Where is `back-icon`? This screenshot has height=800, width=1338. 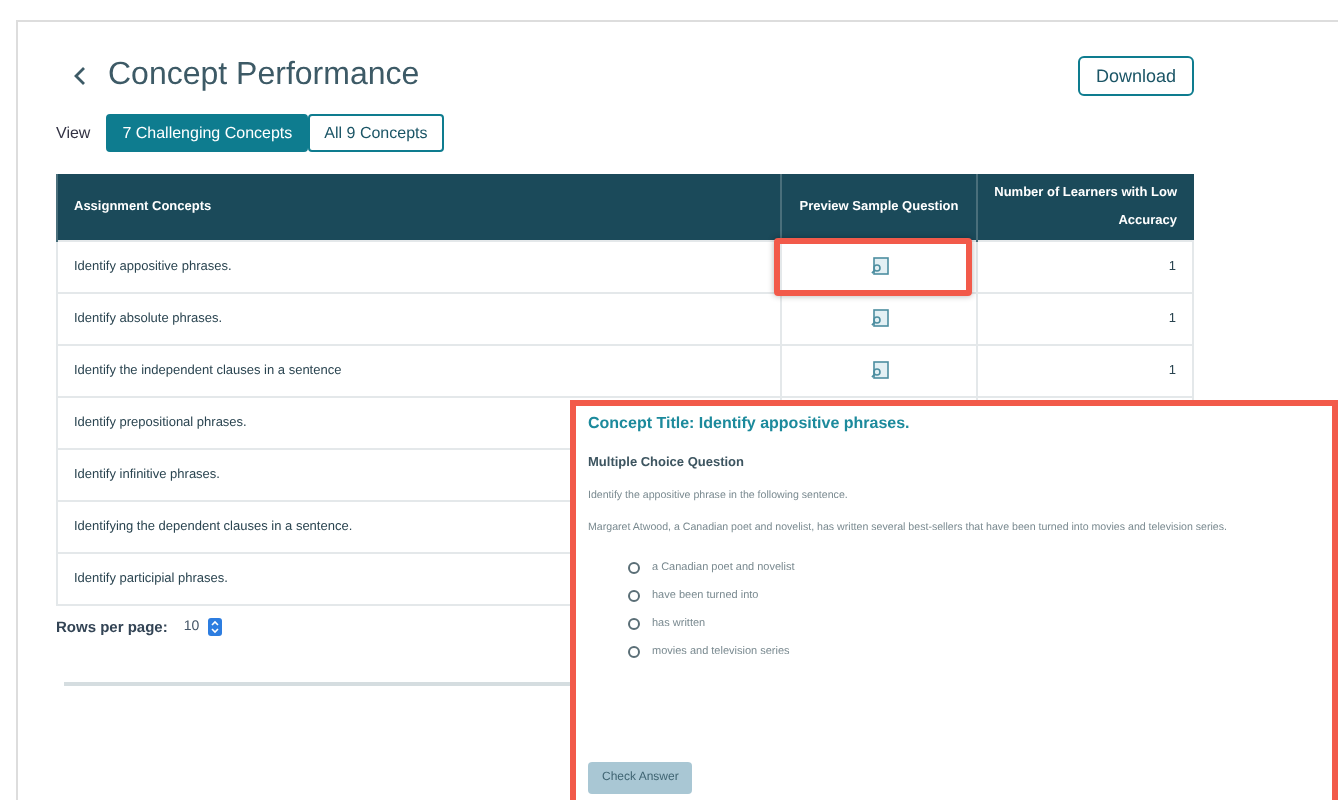
back-icon is located at coordinates (80, 76).